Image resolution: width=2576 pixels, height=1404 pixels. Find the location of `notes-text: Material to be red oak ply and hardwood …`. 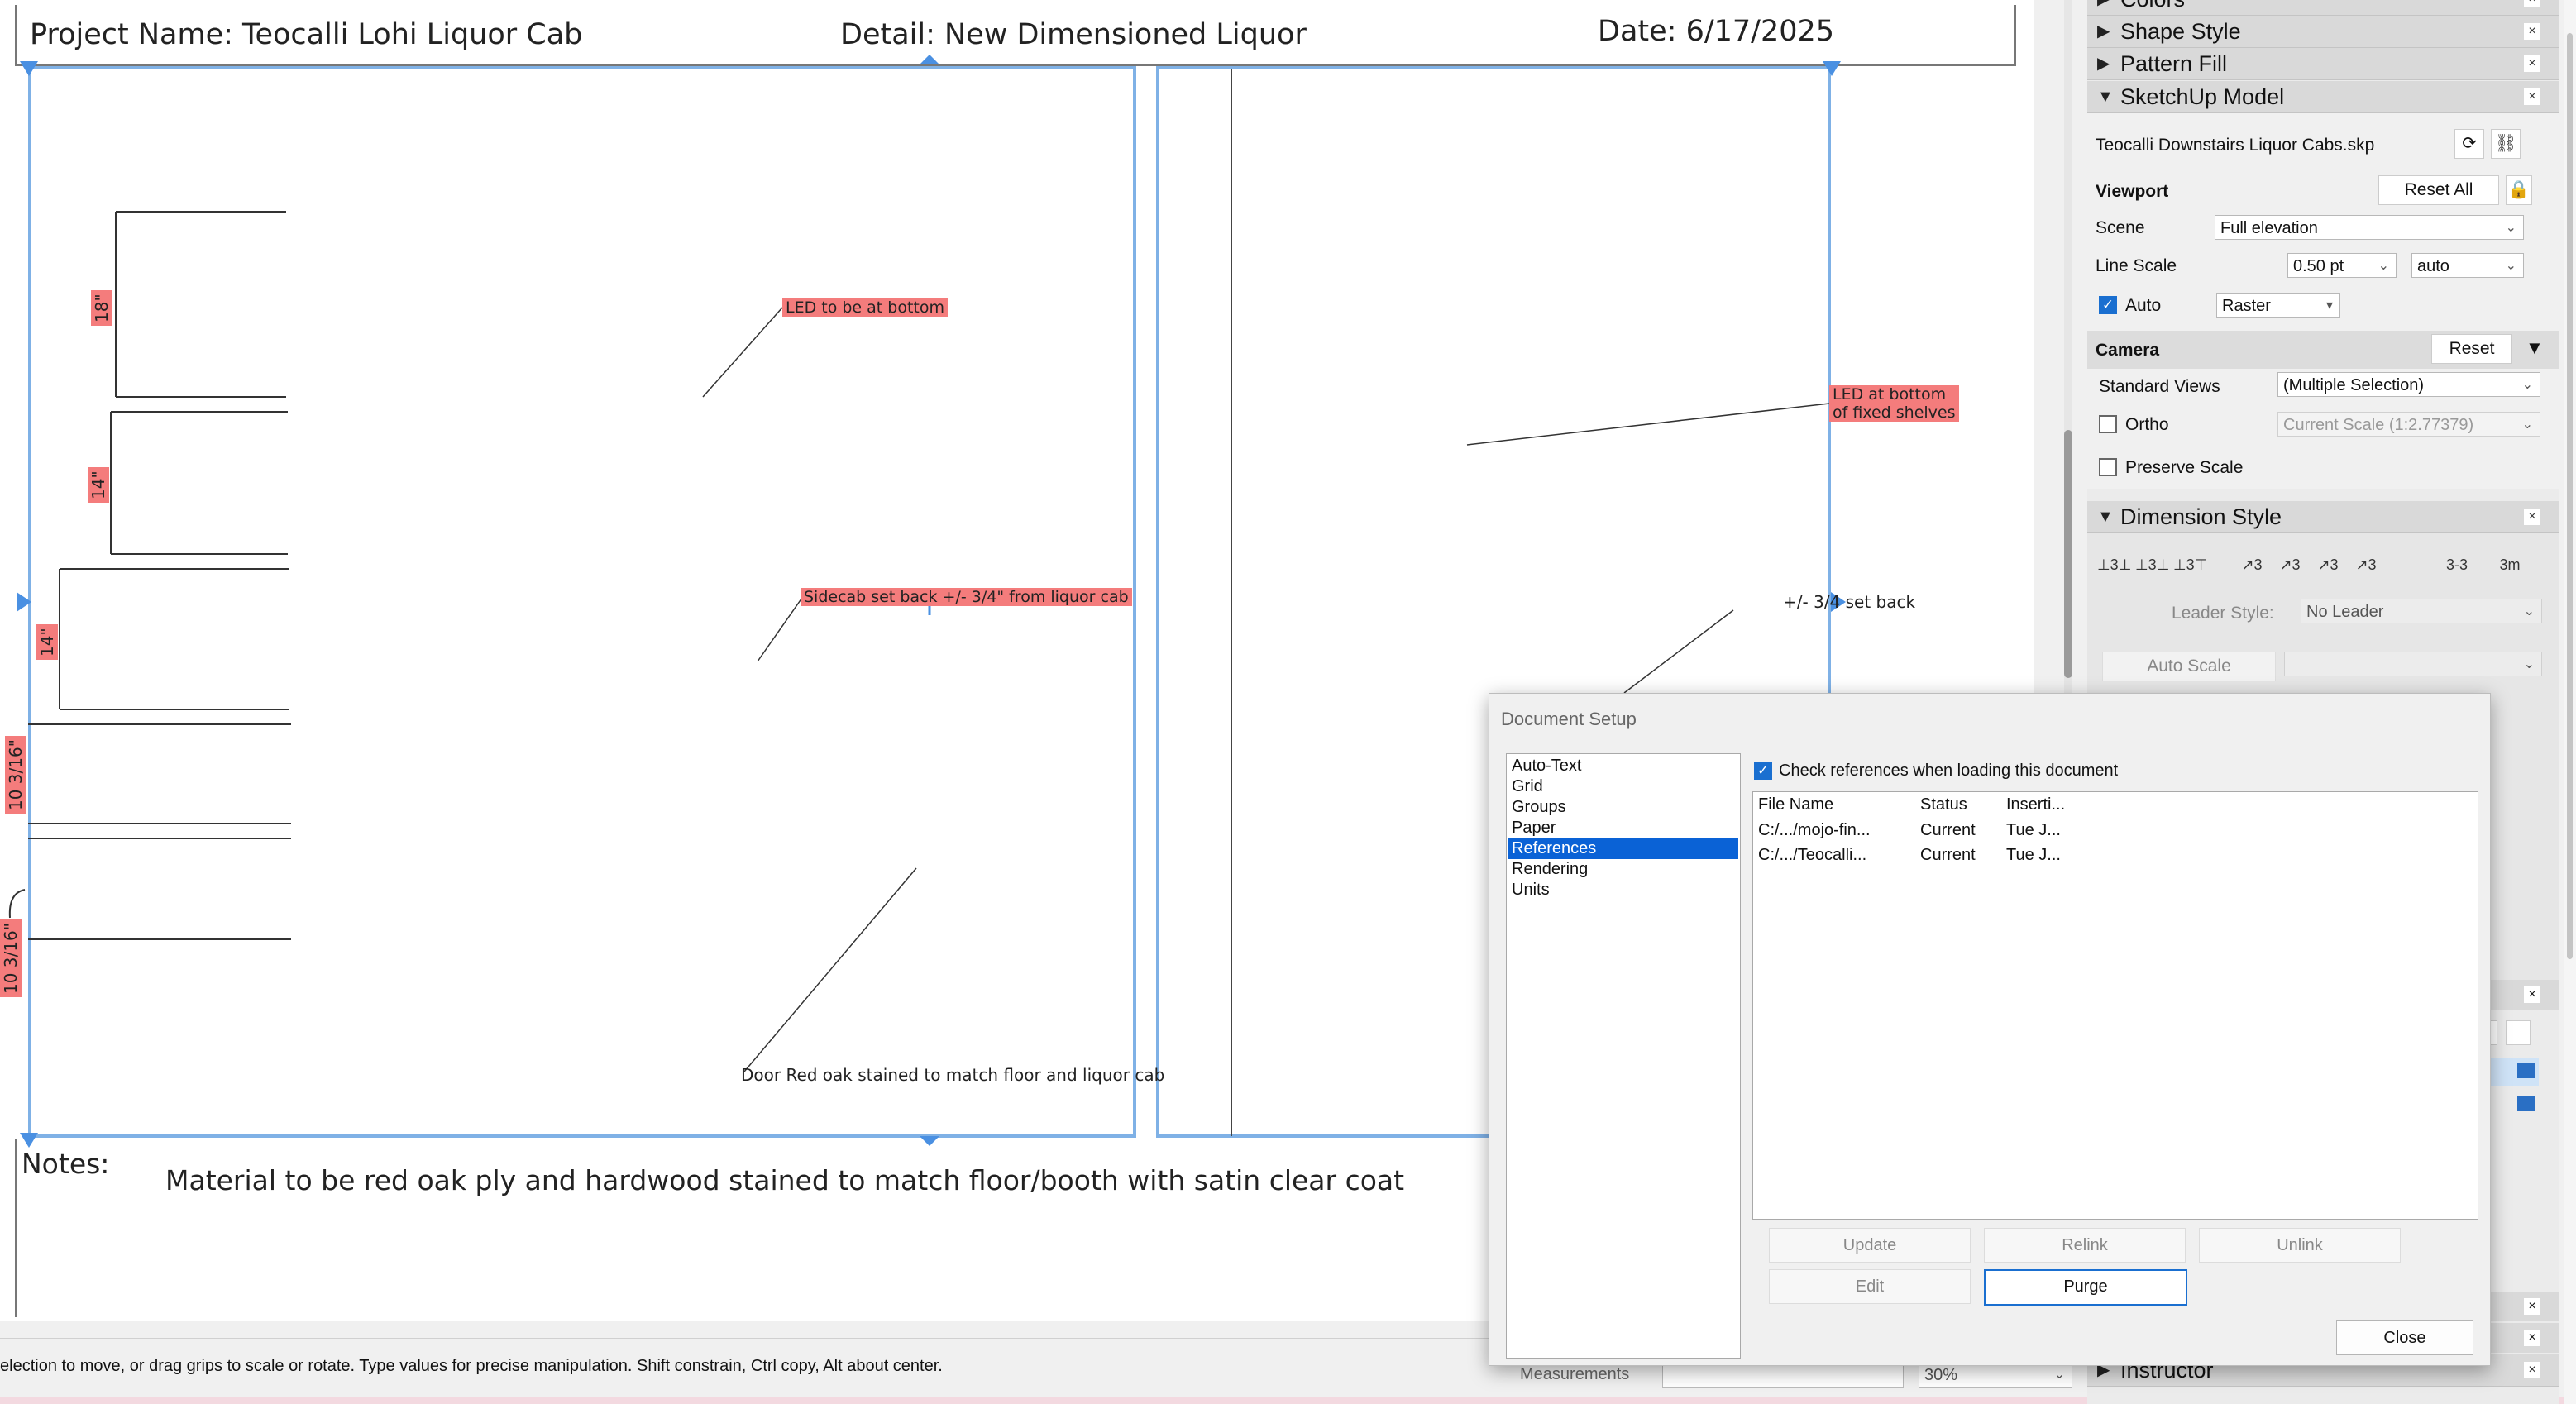

notes-text: Material to be red oak ply and hardwood … is located at coordinates (784, 1180).